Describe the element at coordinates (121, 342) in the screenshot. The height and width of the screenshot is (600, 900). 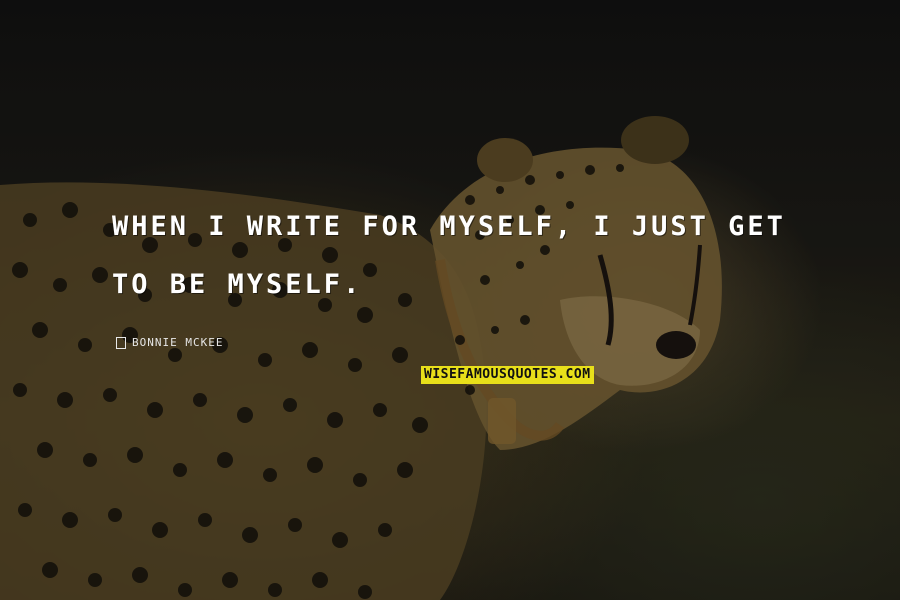
I see `placeholder-glyph-icon` at that location.